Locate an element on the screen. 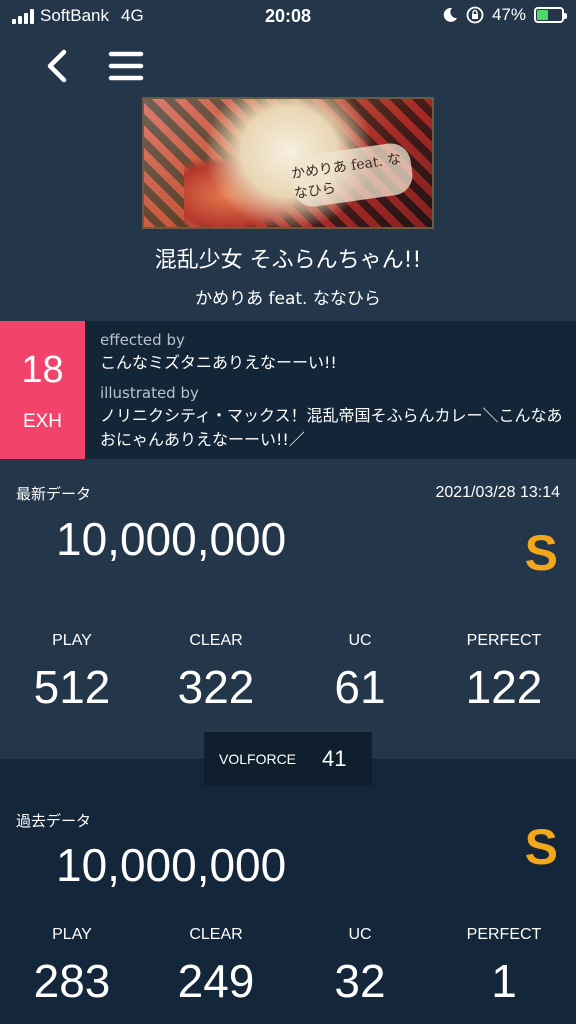 This screenshot has width=576, height=1024. stat-perfect: PERFECT 1 is located at coordinates (504, 967).